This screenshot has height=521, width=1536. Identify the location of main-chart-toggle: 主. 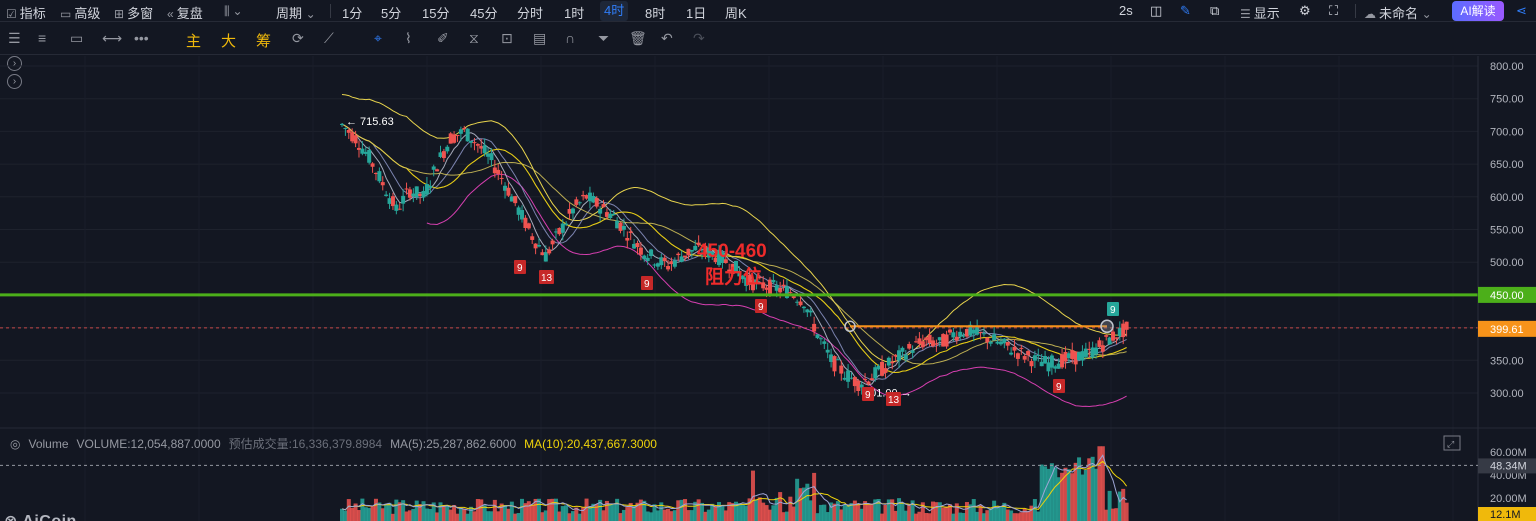
(193, 40).